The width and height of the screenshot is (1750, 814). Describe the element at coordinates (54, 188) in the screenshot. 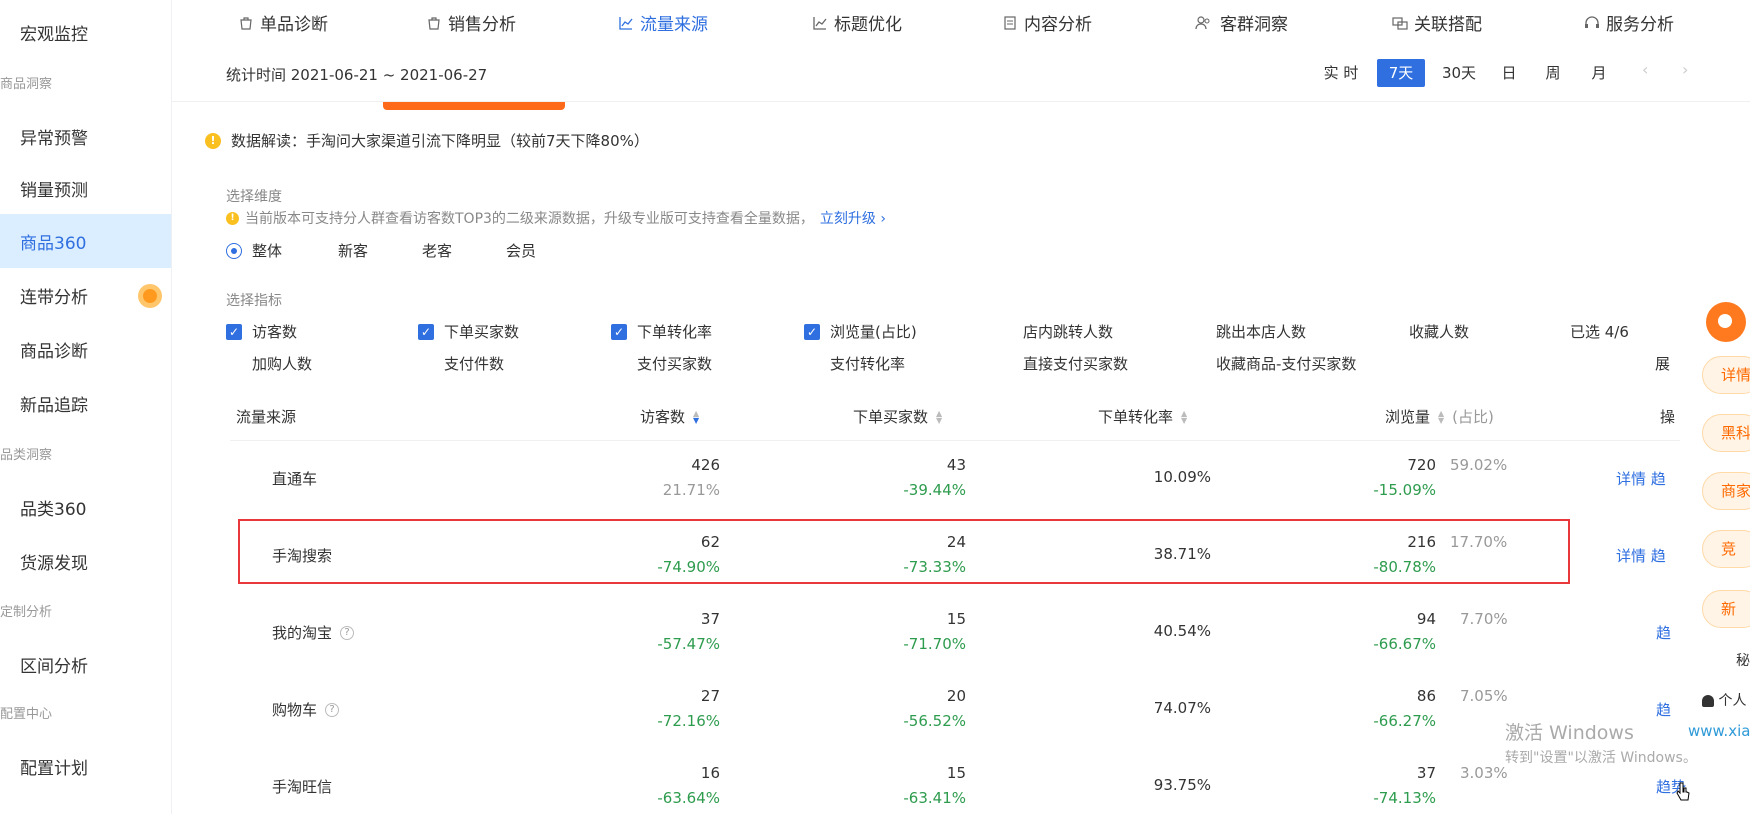

I see `sidebar-item-sales-forecast: 销量预测` at that location.